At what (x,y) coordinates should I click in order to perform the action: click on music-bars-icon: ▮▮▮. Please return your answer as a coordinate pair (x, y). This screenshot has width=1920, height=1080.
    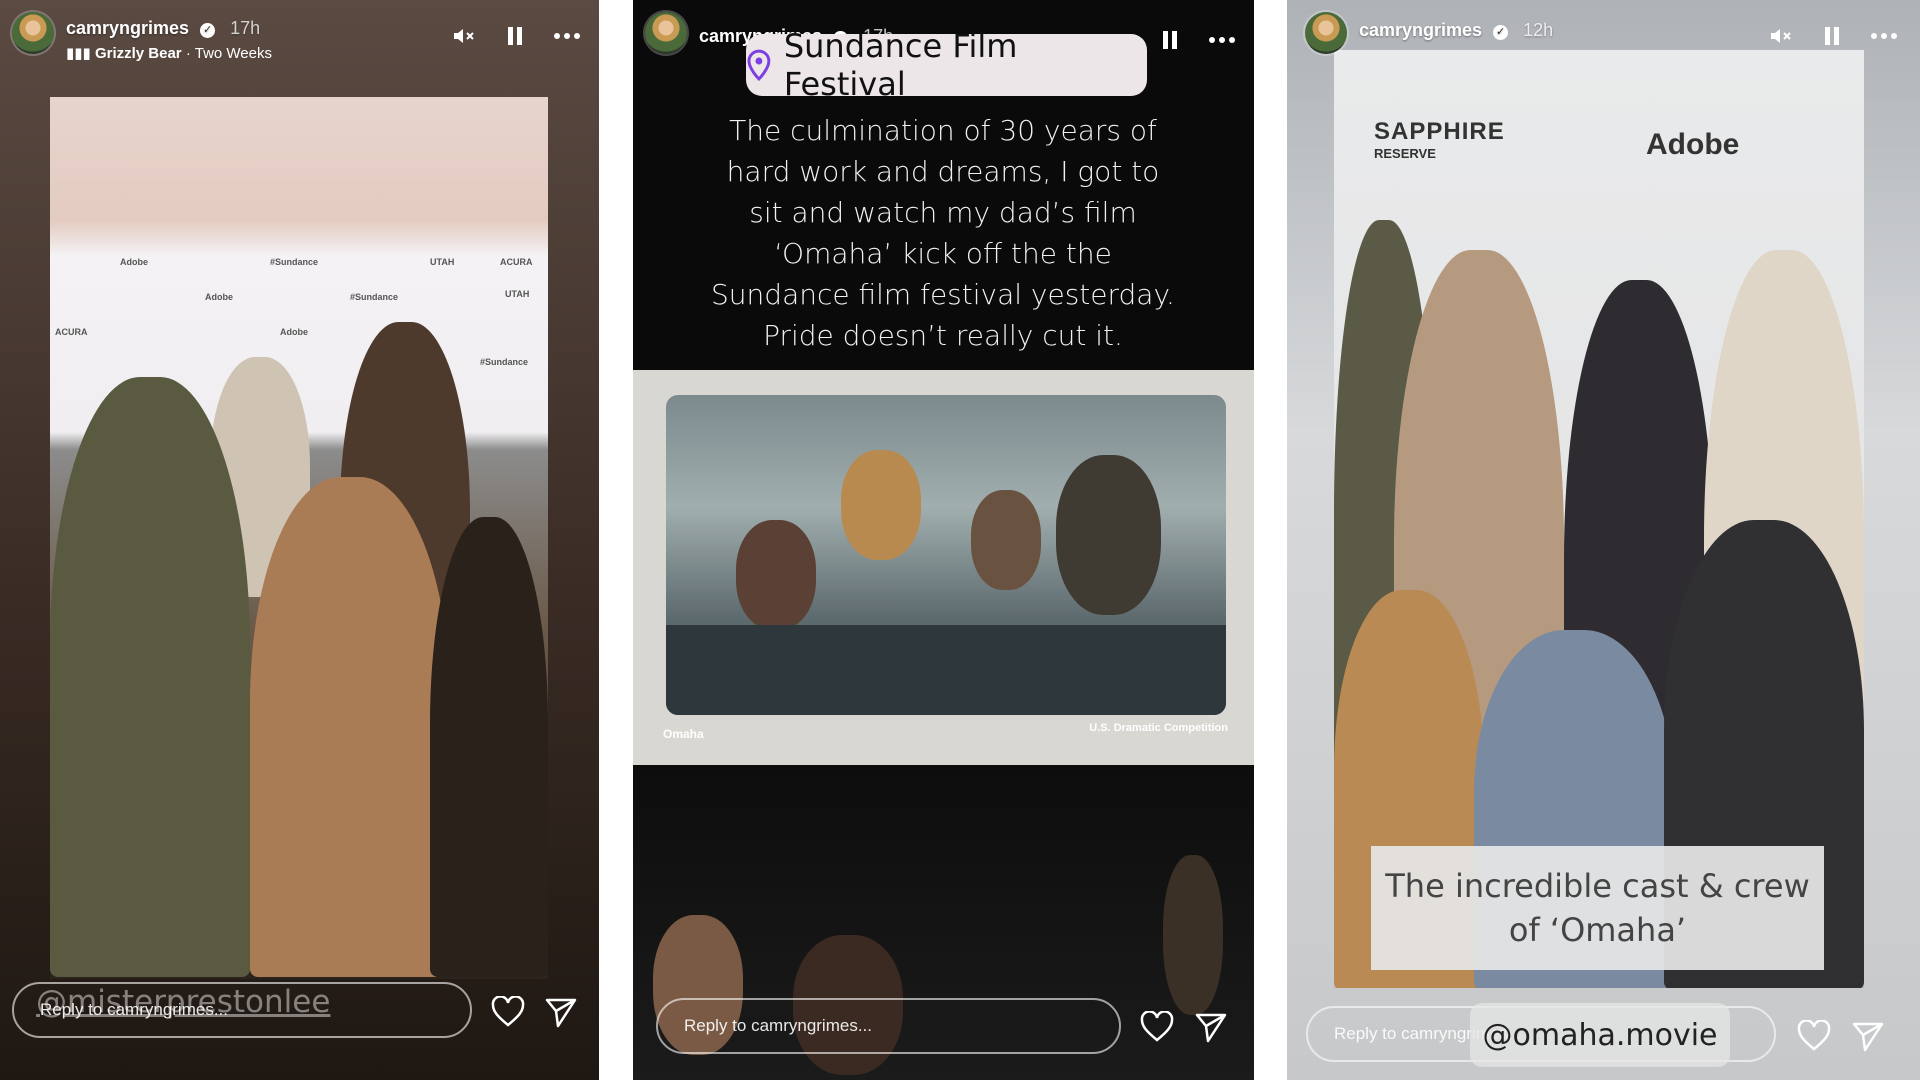
    Looking at the image, I should click on (78, 53).